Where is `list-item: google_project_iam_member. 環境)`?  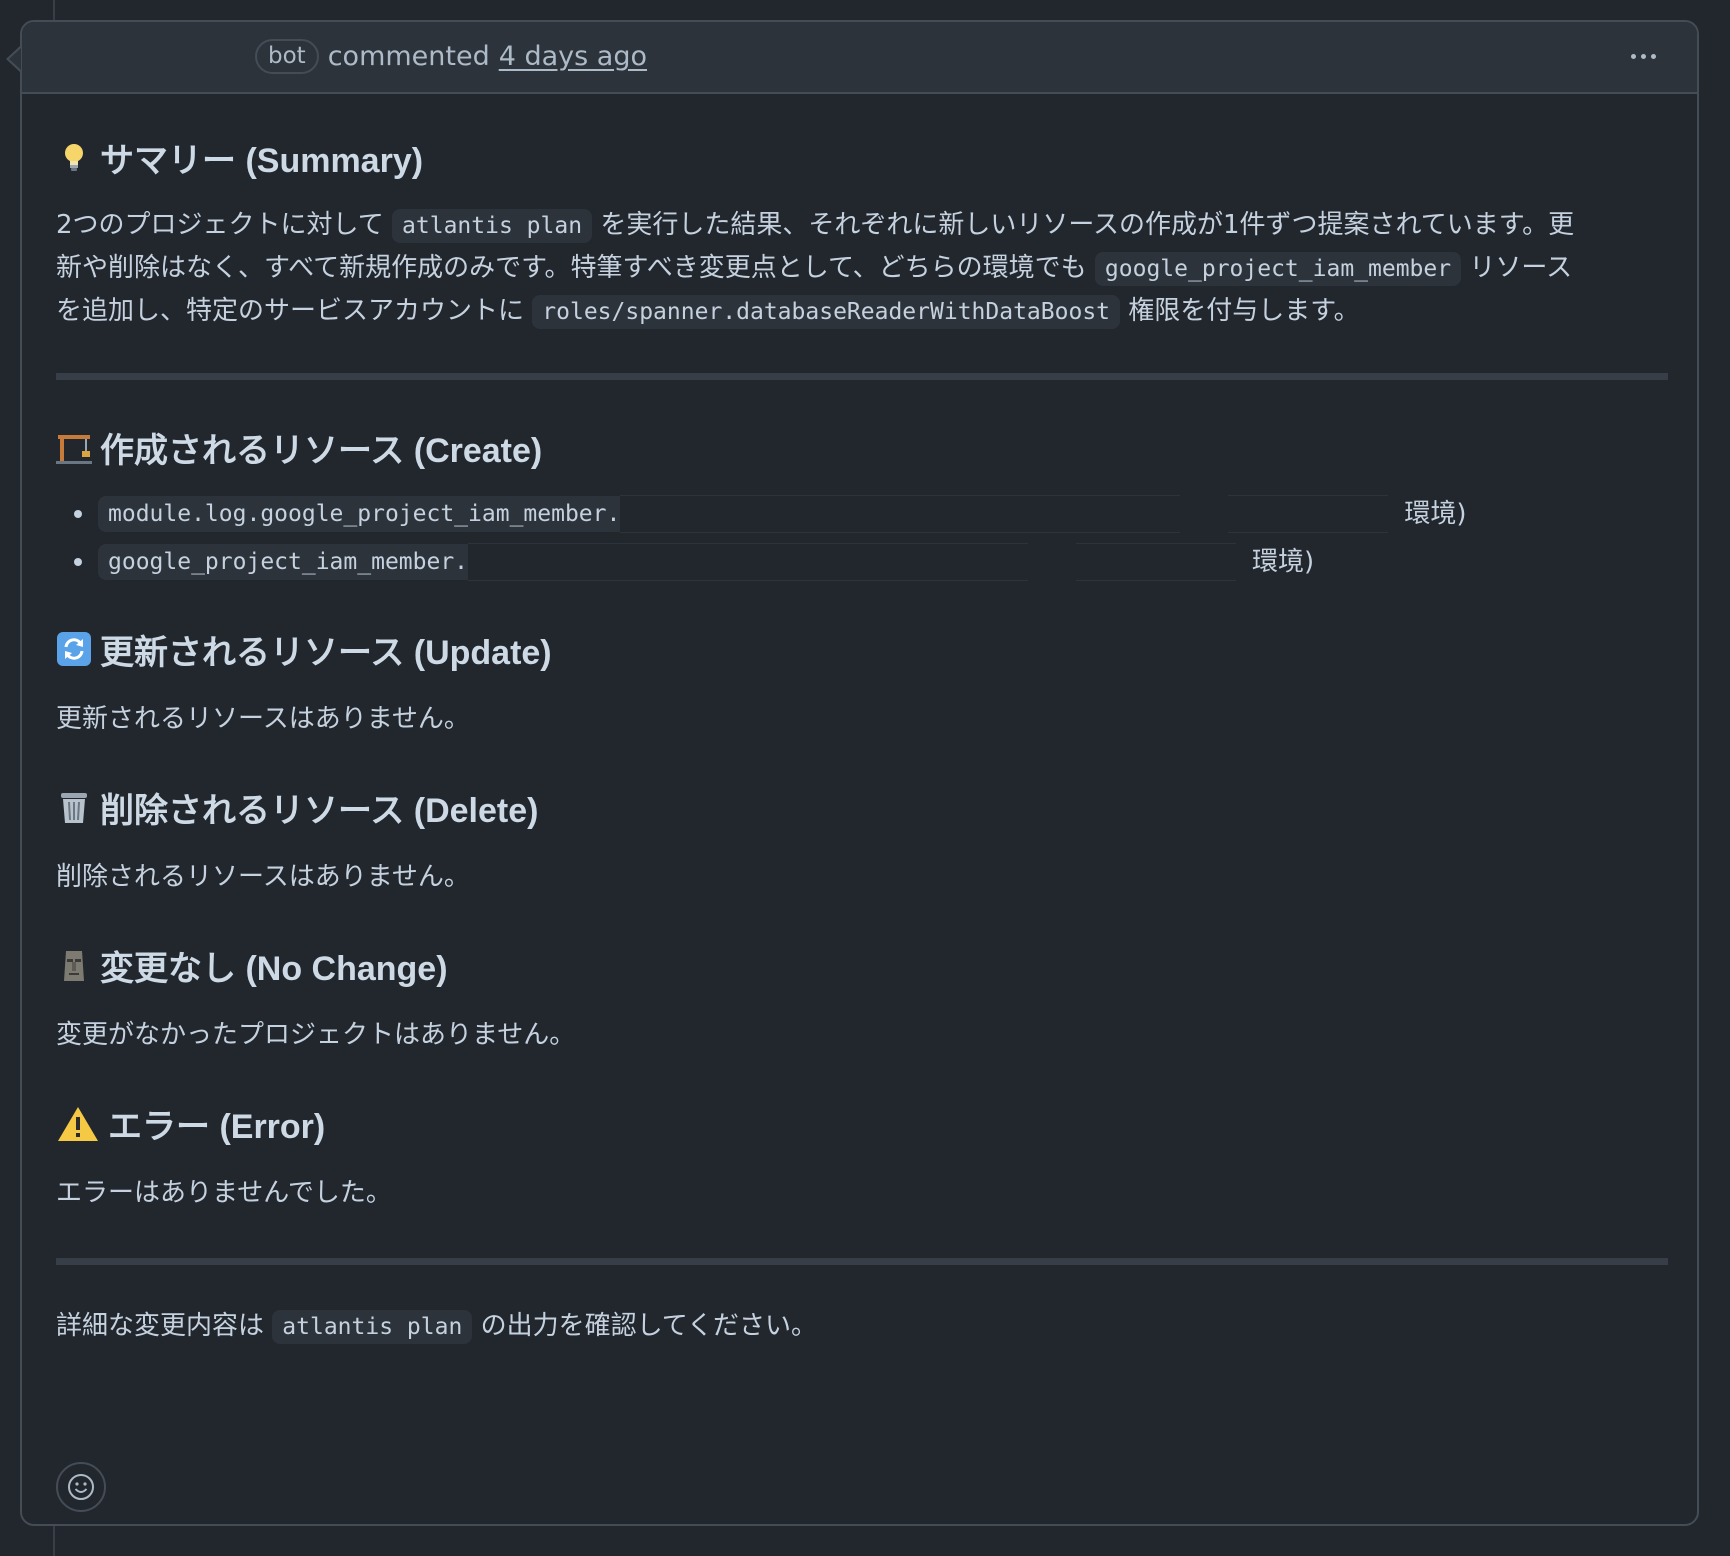
list-item: google_project_iam_member. 環境) is located at coordinates (871, 562).